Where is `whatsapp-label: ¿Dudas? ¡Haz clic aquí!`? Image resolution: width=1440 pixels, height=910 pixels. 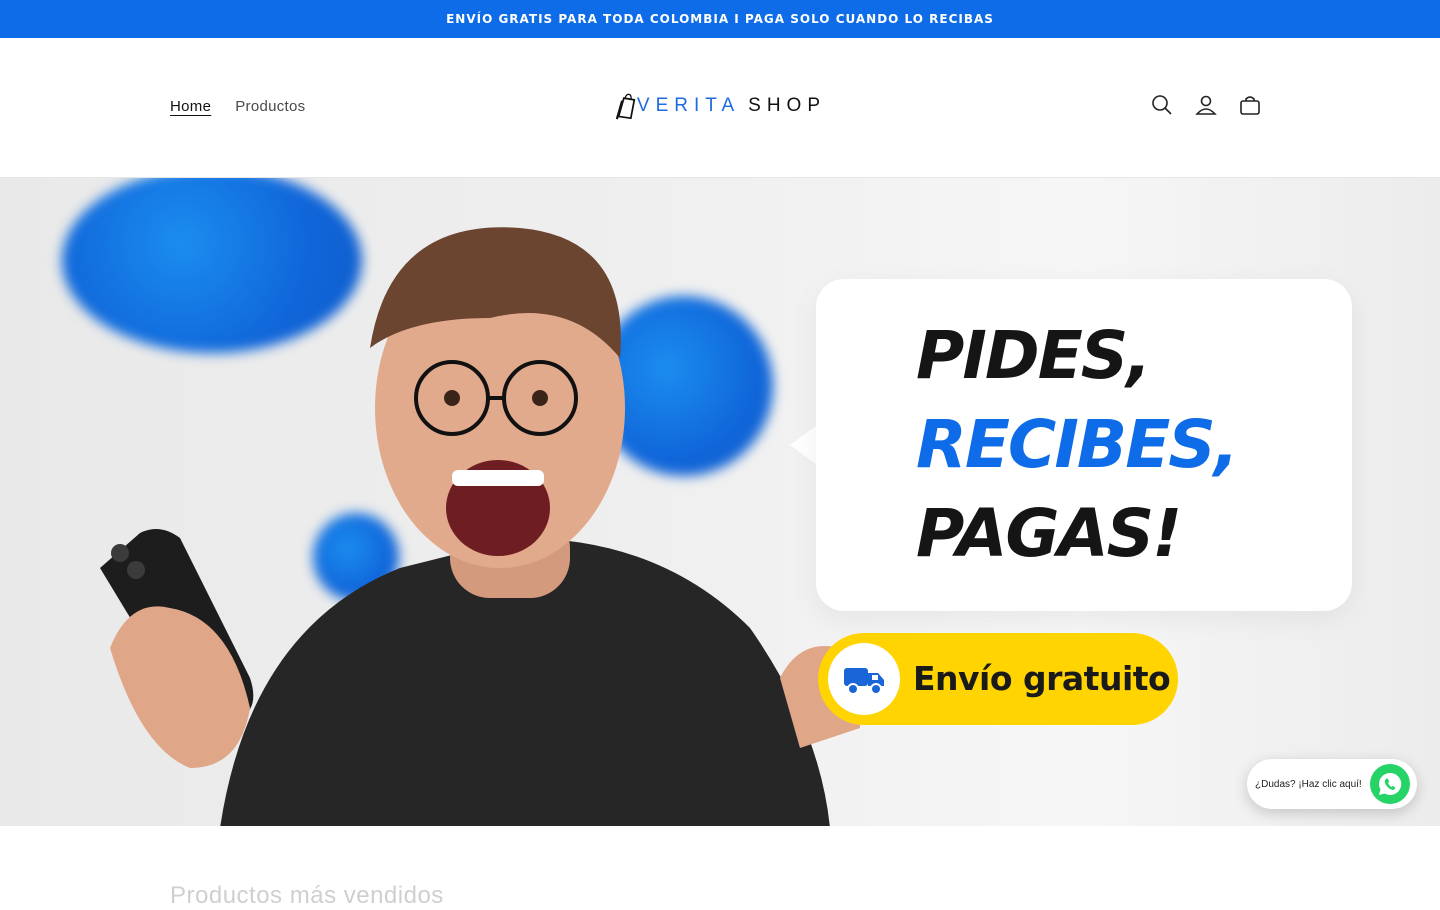
whatsapp-label: ¿Dudas? ¡Haz clic aquí! is located at coordinates (1308, 784).